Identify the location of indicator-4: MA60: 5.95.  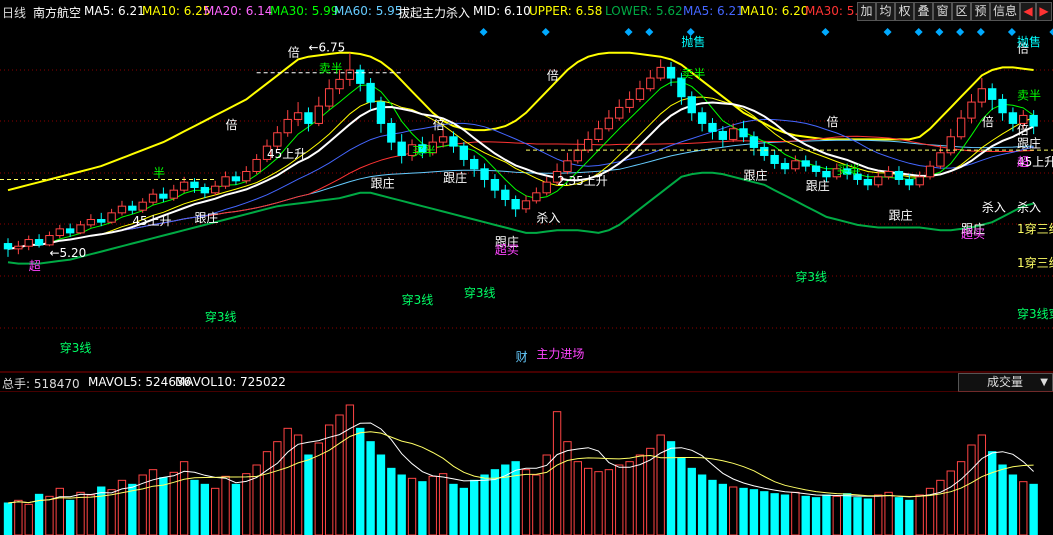
(368, 11).